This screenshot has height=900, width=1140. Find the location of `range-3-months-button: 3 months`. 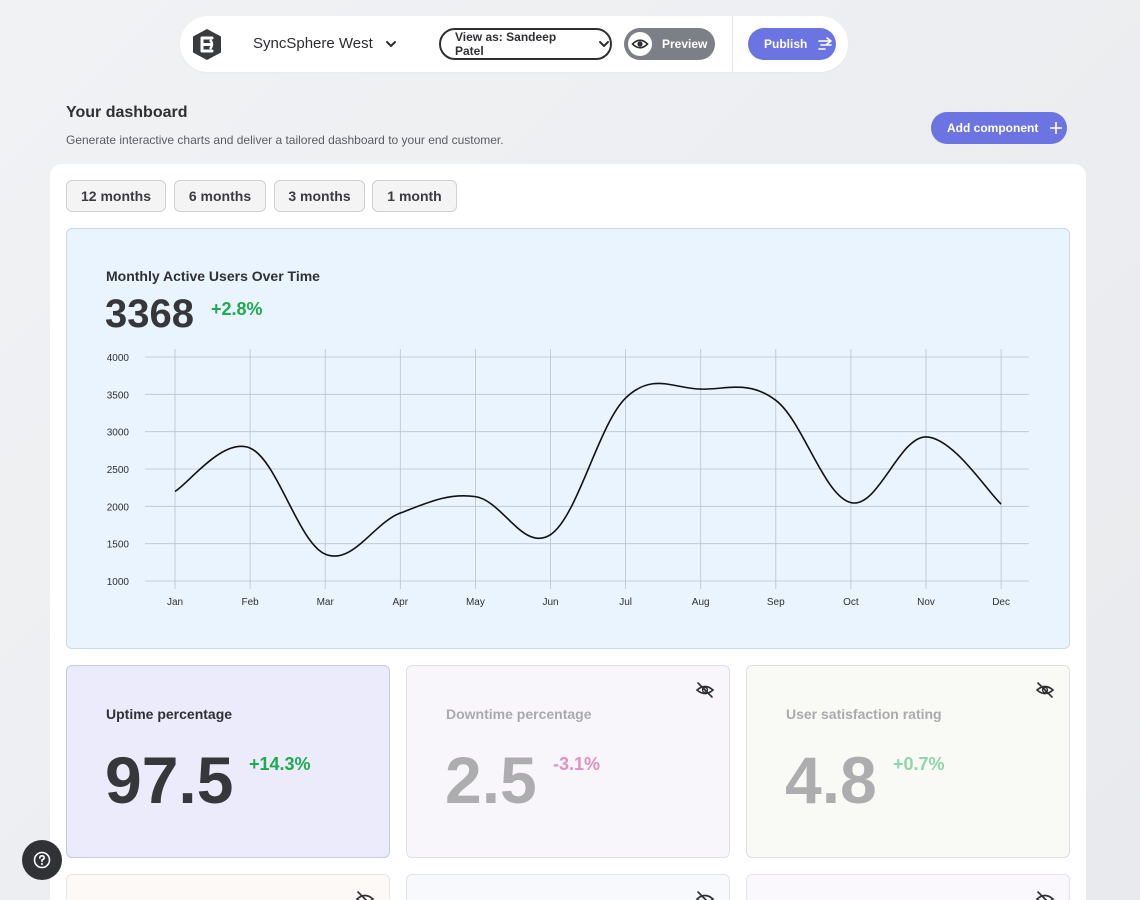

range-3-months-button: 3 months is located at coordinates (319, 196).